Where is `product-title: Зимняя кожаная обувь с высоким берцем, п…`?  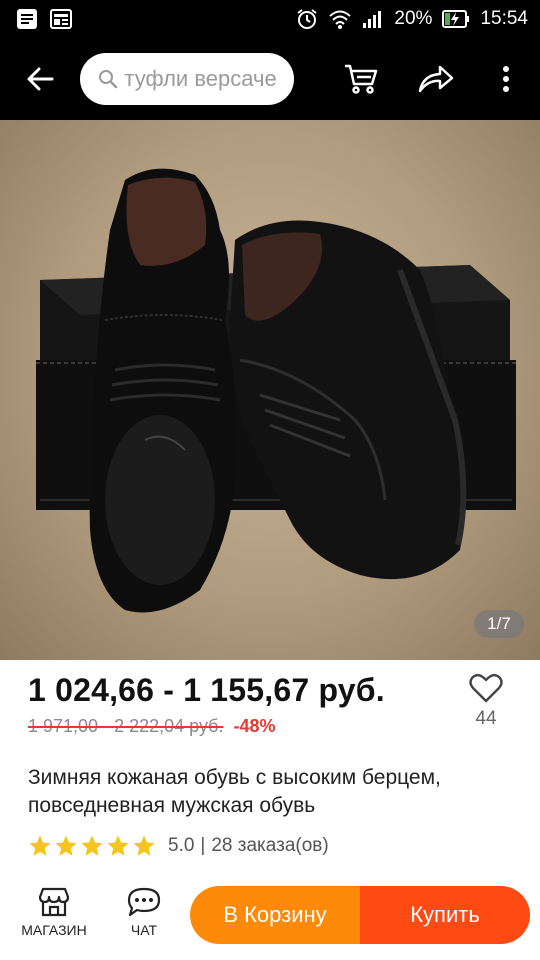
product-title: Зимняя кожаная обувь с высоким берцем, п… is located at coordinates (234, 791).